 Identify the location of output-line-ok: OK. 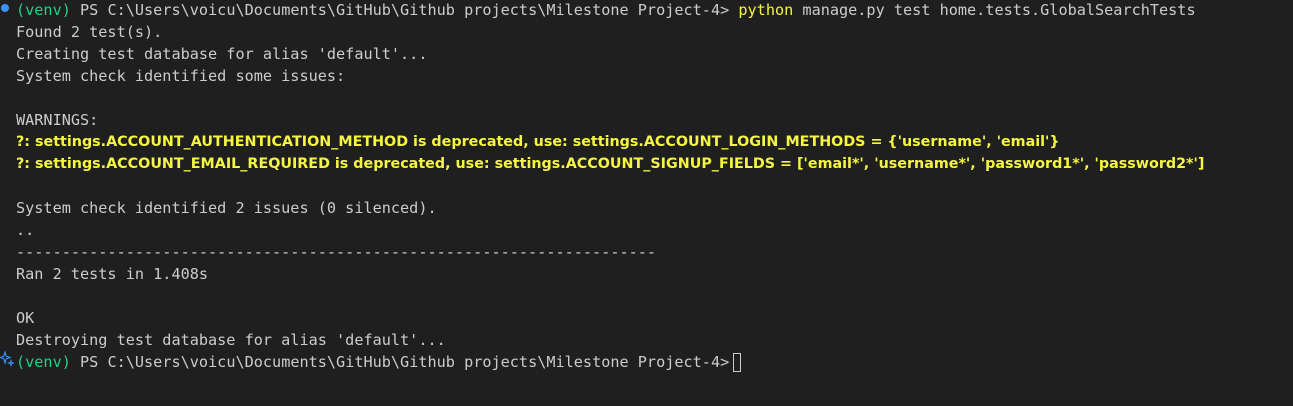
(25, 318).